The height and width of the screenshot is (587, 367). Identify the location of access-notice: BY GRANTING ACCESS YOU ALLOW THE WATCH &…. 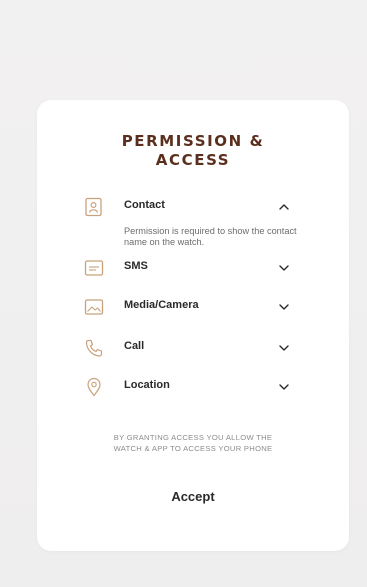
(193, 443).